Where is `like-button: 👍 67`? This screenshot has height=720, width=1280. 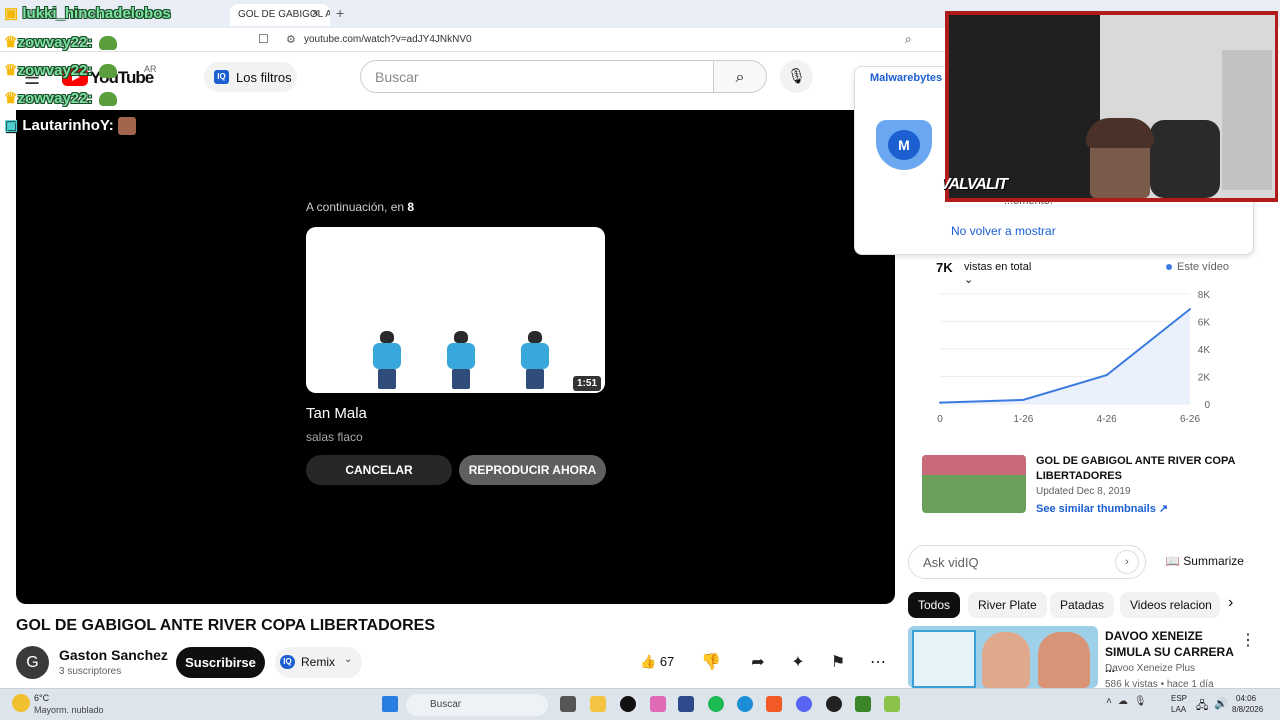
like-button: 👍 67 is located at coordinates (659, 662).